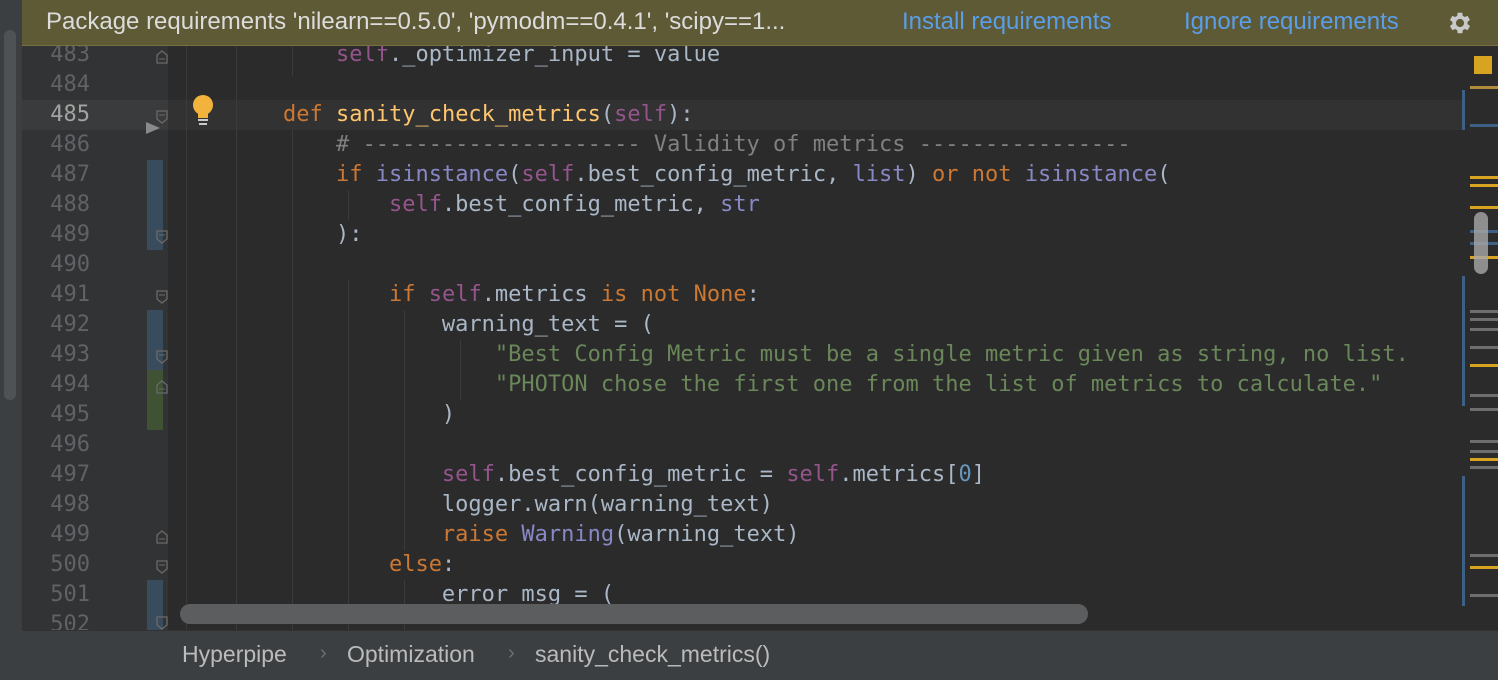 The height and width of the screenshot is (680, 1498). I want to click on line-number: 500, so click(70, 564).